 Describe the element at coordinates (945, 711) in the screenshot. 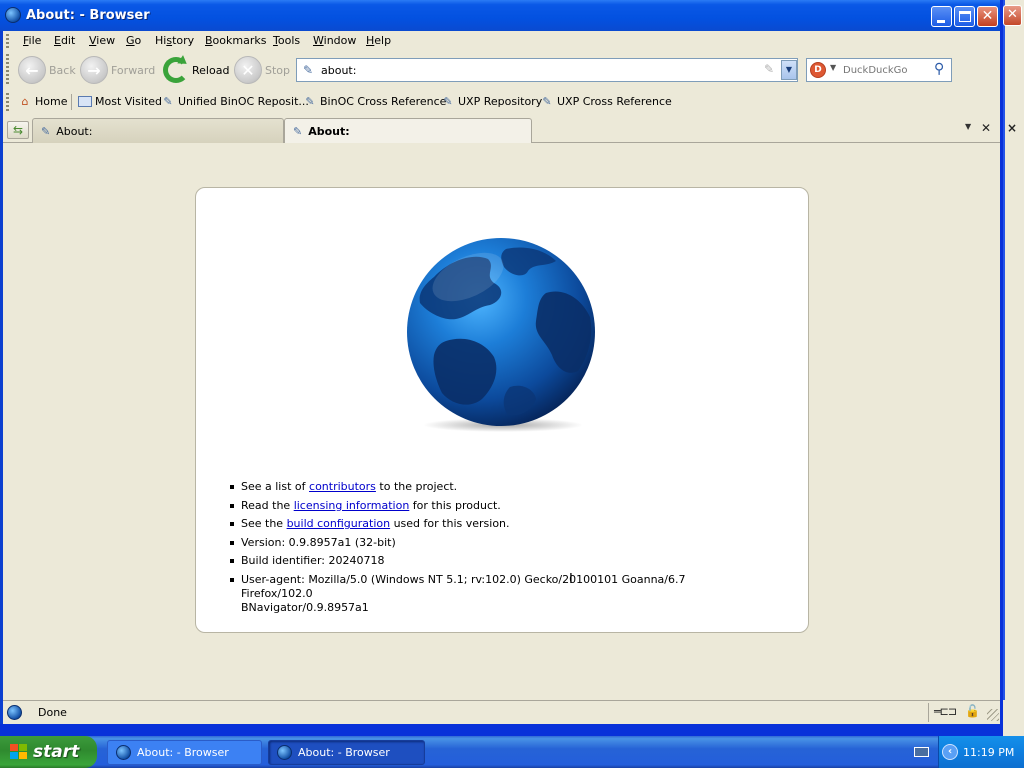

I see `online-connection-icon: ═⊏⊐` at that location.